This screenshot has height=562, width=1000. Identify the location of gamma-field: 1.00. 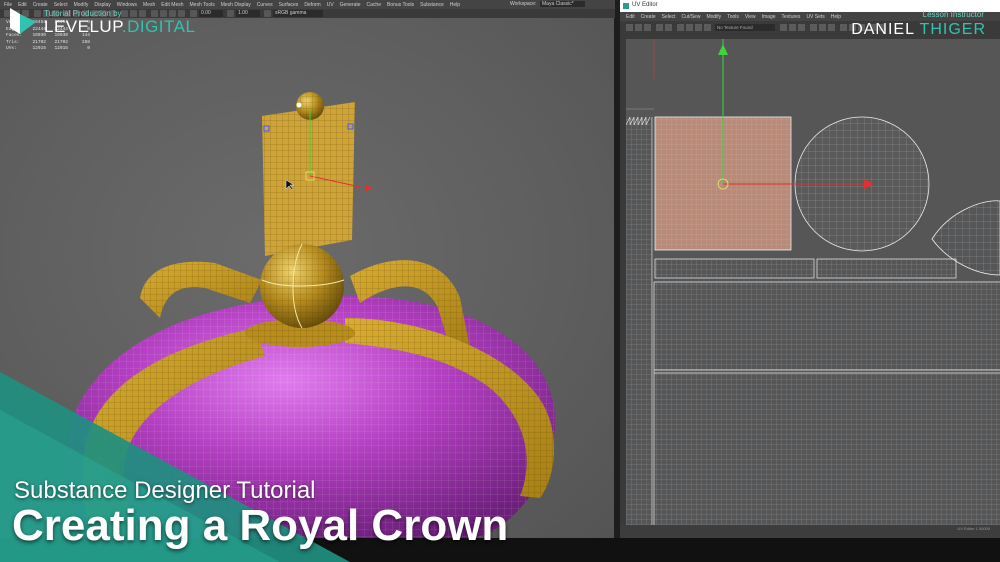
(248, 13).